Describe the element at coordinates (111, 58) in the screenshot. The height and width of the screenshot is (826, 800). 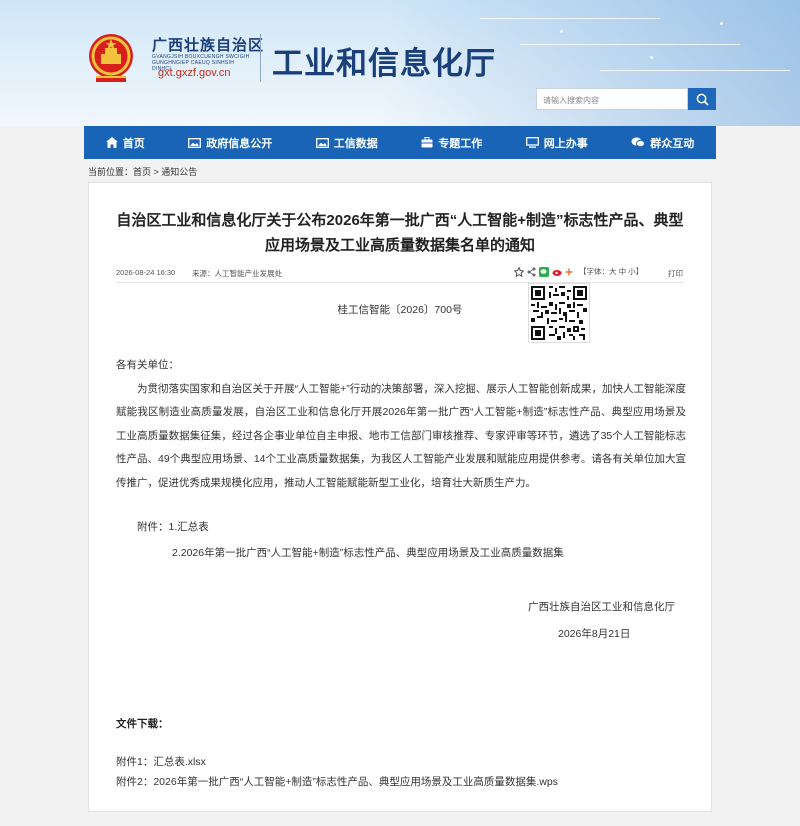
I see `national-emblem-icon` at that location.